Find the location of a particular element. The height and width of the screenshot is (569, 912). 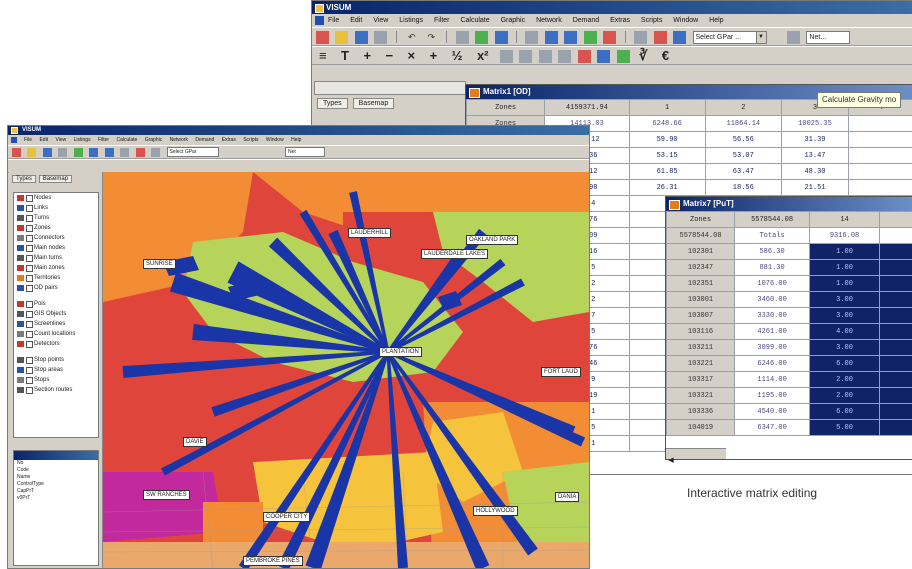

menu-edit: Edit is located at coordinates (43, 140).